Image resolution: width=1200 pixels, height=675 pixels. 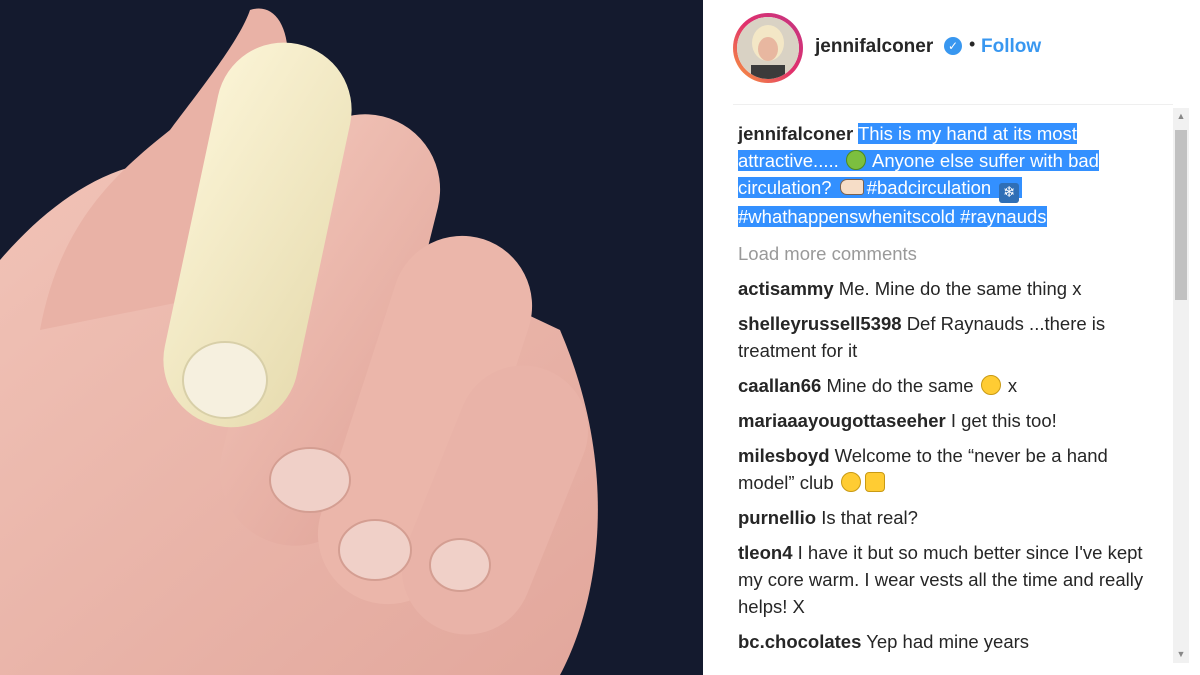 I want to click on comment-text: Yep had mine years, so click(x=948, y=641).